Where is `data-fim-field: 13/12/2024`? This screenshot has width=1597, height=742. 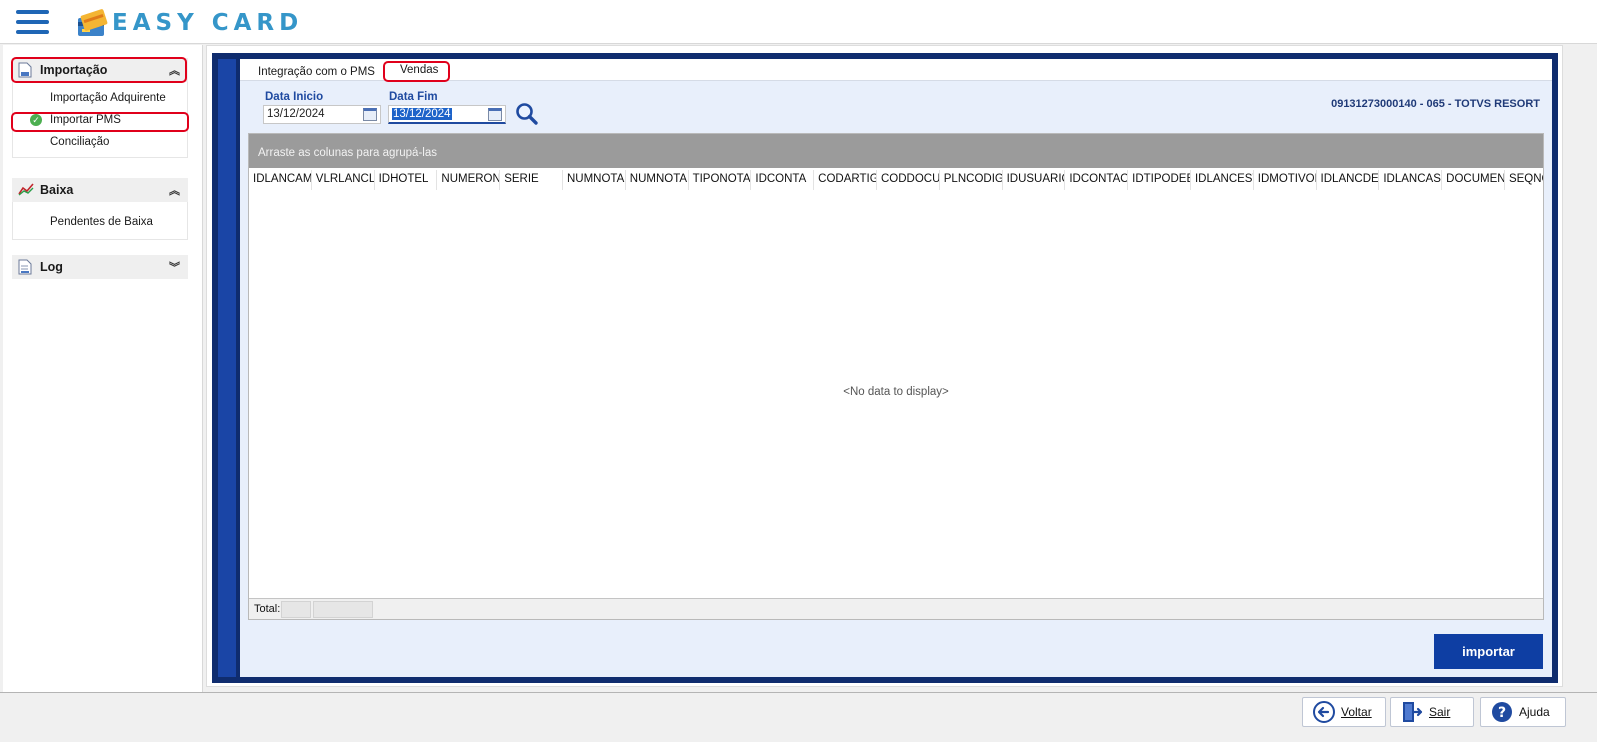 data-fim-field: 13/12/2024 is located at coordinates (447, 114).